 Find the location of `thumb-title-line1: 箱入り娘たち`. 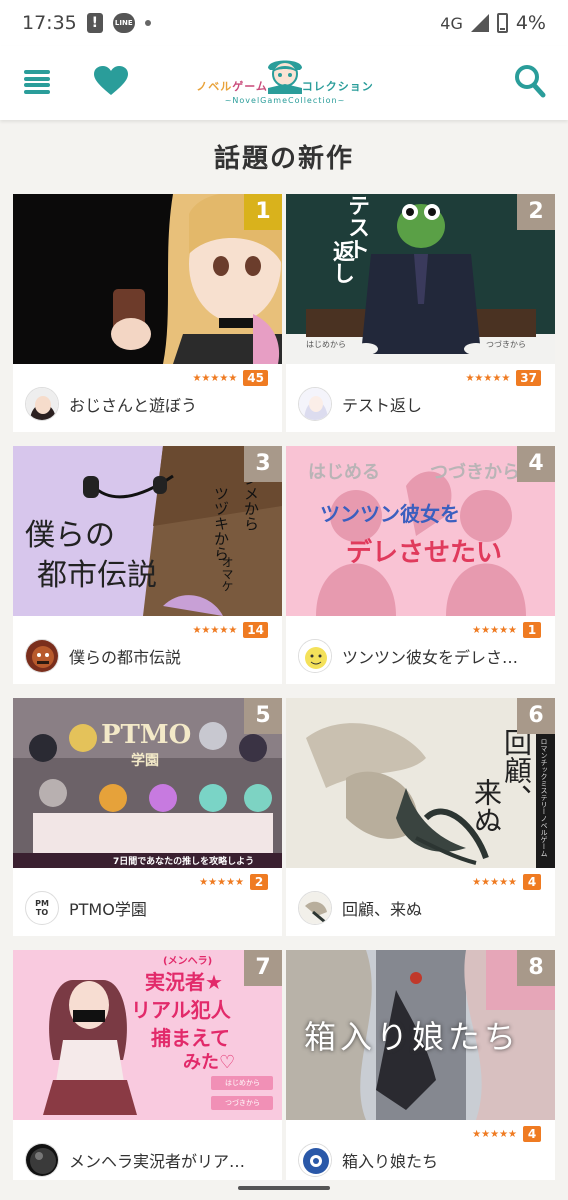

thumb-title-line1: 箱入り娘たち is located at coordinates (412, 1037).